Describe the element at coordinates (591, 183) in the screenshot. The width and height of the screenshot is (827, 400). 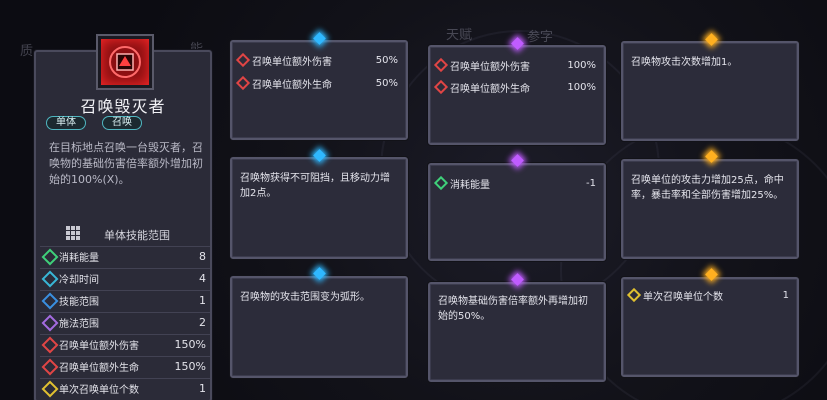
I see `card-stat-value: -1` at that location.